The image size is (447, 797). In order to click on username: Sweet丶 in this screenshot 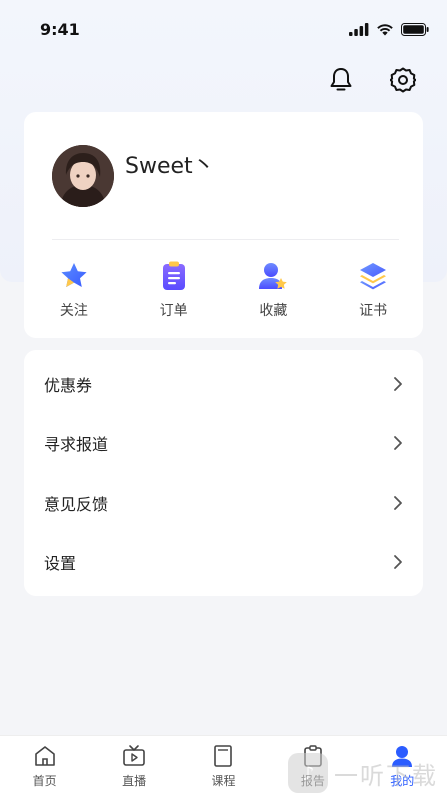, I will do `click(170, 164)`.